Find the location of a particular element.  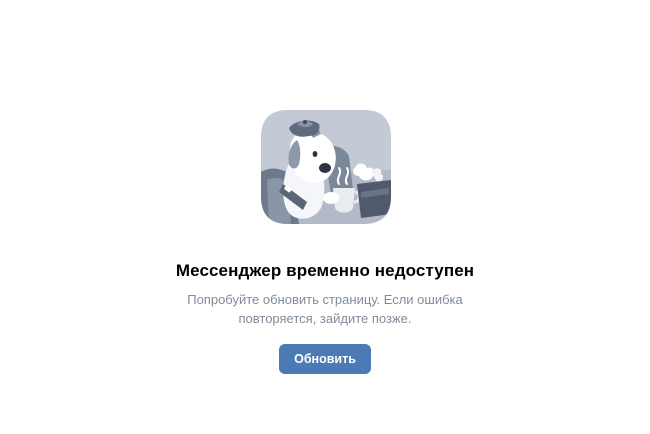

refresh-button: Обновить is located at coordinates (325, 359).